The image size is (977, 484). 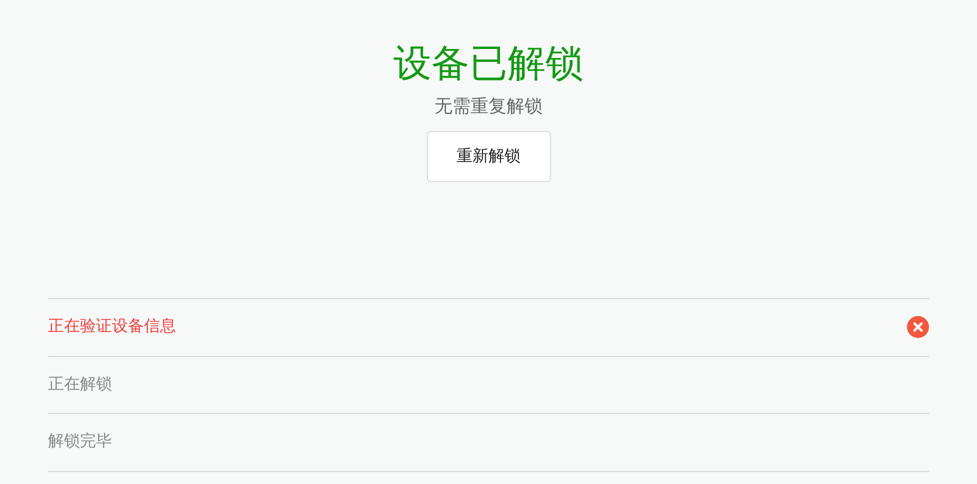 What do you see at coordinates (80, 384) in the screenshot?
I see `step-label: 正在解锁` at bounding box center [80, 384].